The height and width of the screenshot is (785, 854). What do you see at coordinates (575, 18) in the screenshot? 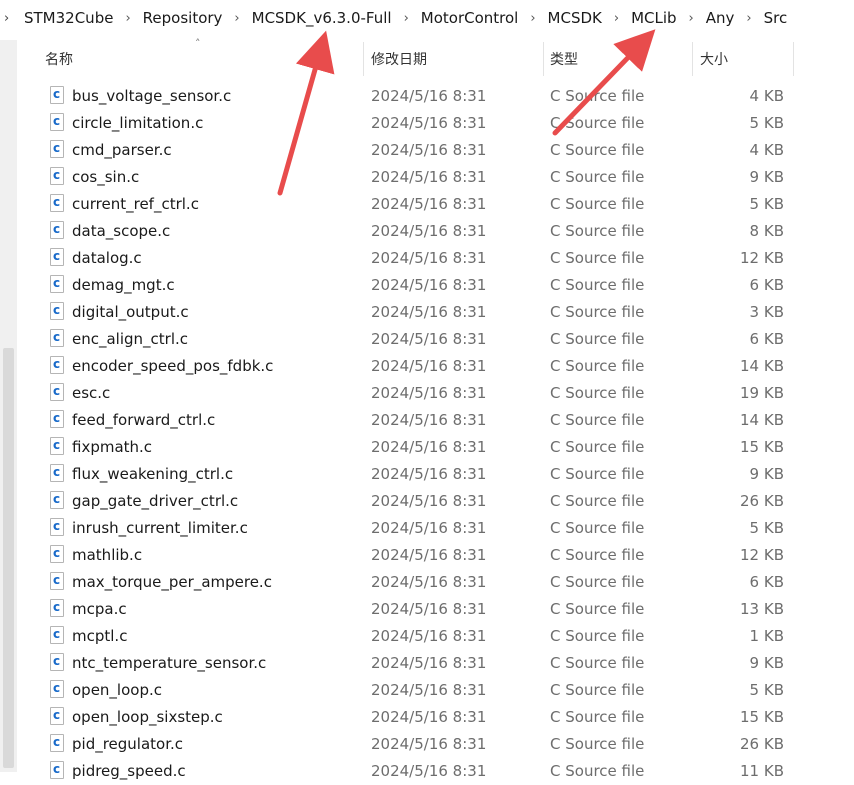
I see `breadcrumb-item: MCSDK` at bounding box center [575, 18].